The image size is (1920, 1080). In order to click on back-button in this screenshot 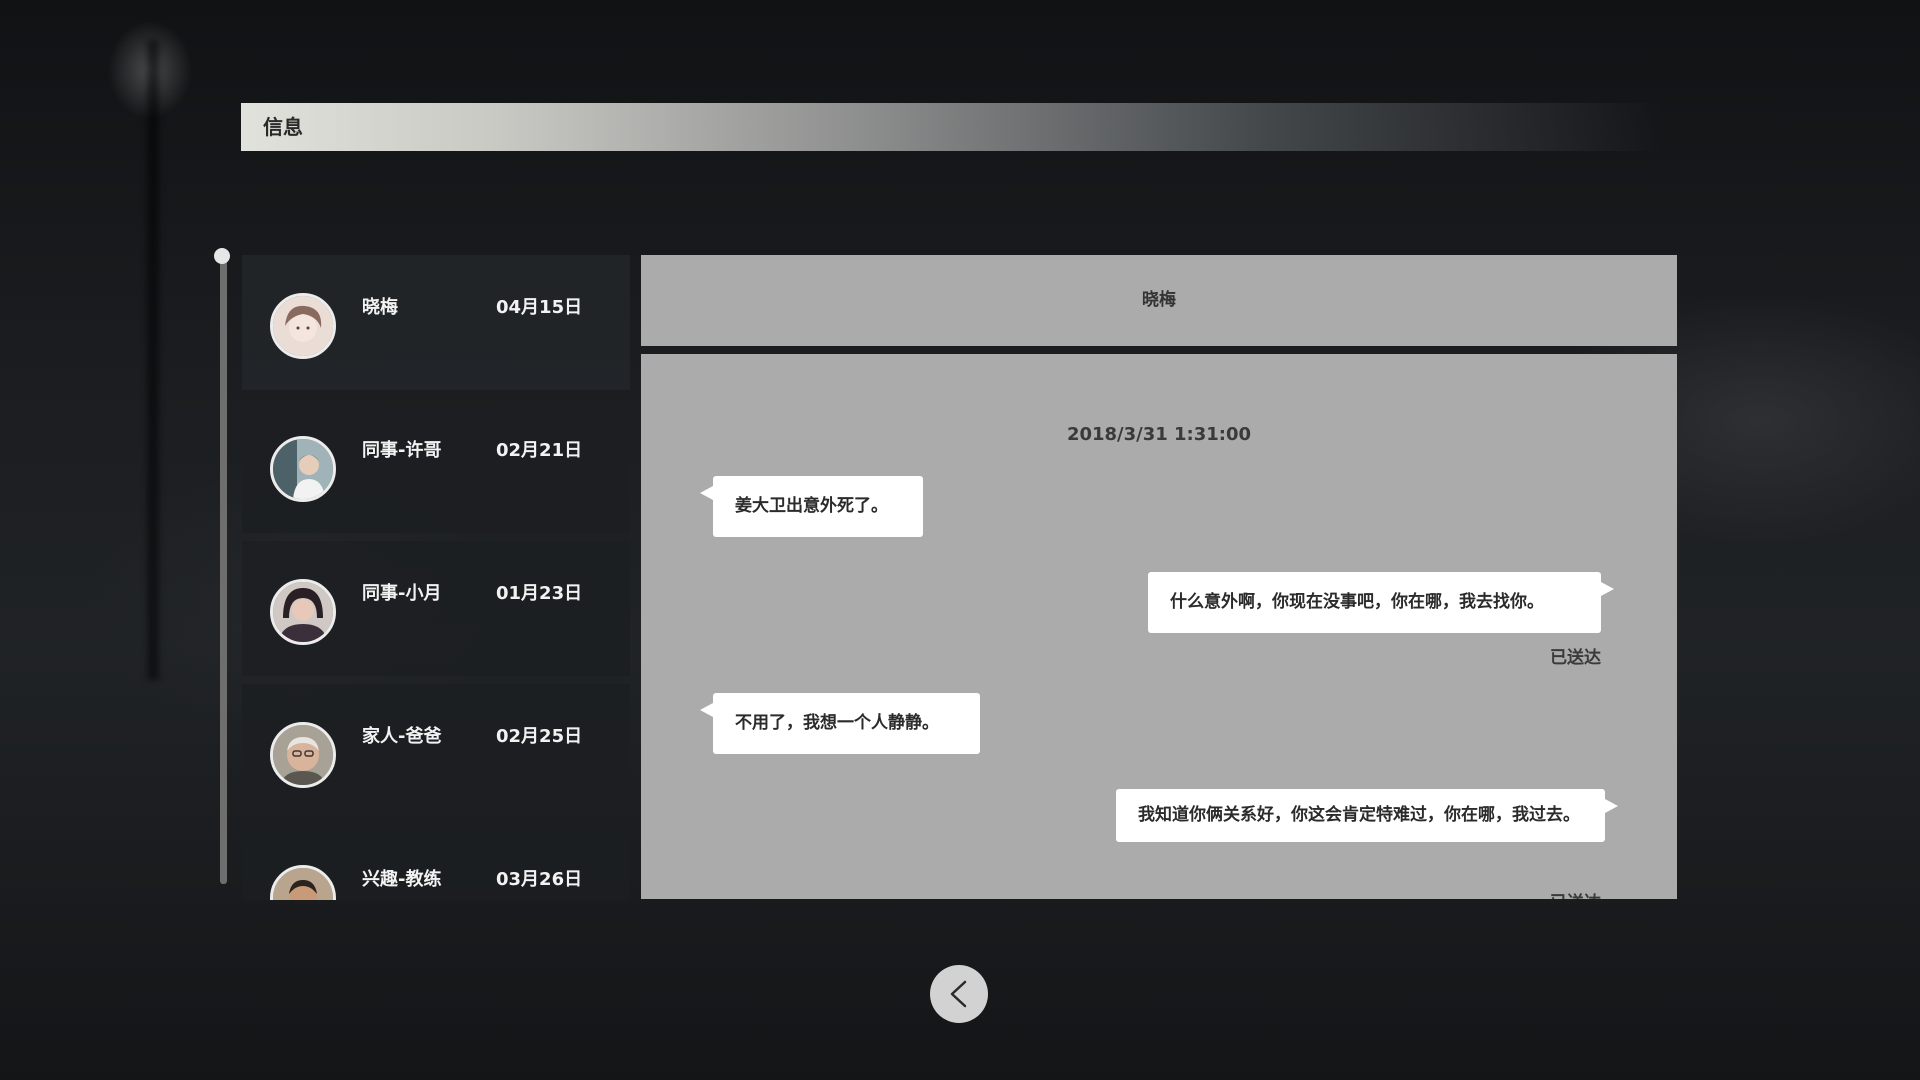, I will do `click(959, 994)`.